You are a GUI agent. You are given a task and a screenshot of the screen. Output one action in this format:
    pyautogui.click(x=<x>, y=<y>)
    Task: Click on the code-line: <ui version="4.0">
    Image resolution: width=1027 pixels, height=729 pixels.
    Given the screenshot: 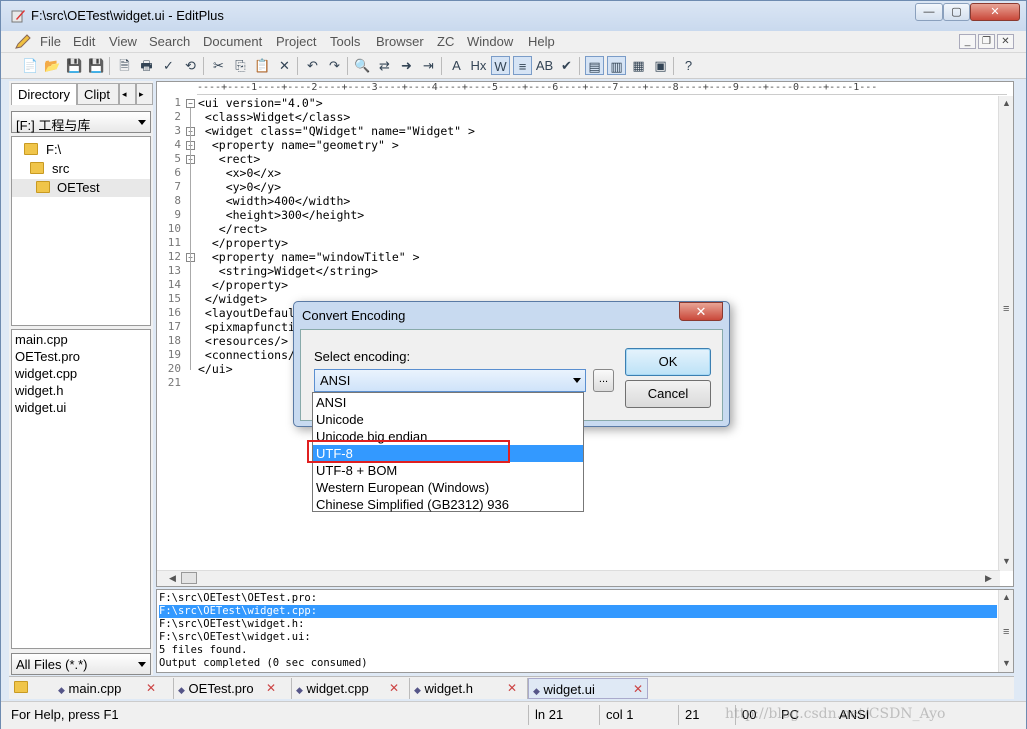 What is the action you would take?
    pyautogui.click(x=260, y=103)
    